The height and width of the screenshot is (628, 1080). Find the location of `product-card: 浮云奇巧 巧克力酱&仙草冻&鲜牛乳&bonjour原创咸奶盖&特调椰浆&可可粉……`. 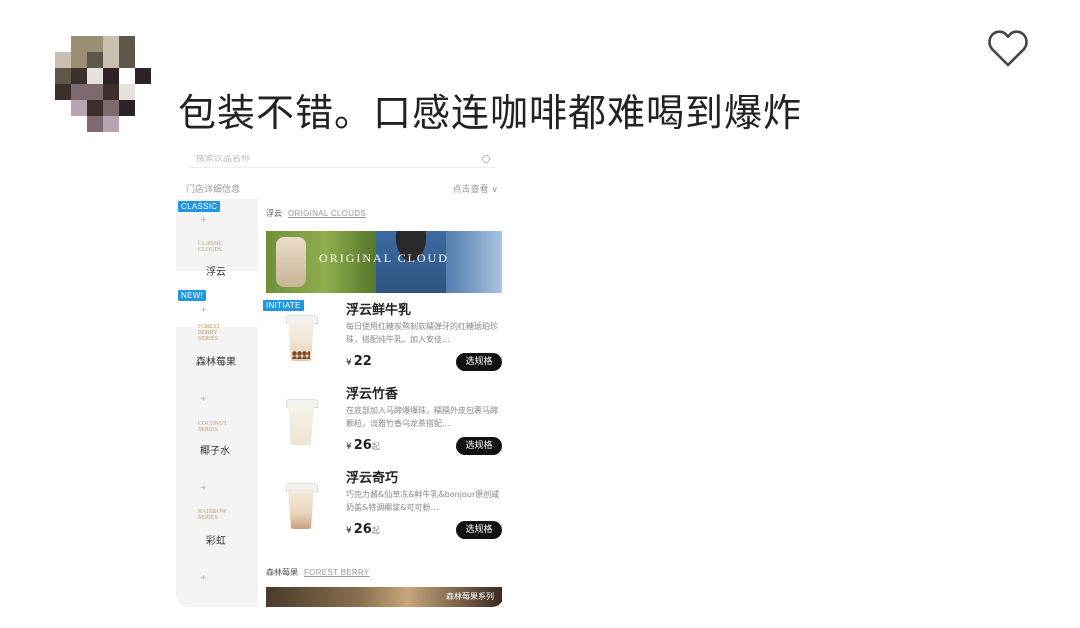

product-card: 浮云奇巧 巧克力酱&仙草冻&鲜牛乳&bonjour原创咸奶盖&特调椰浆&可可粉…… is located at coordinates (385, 507).